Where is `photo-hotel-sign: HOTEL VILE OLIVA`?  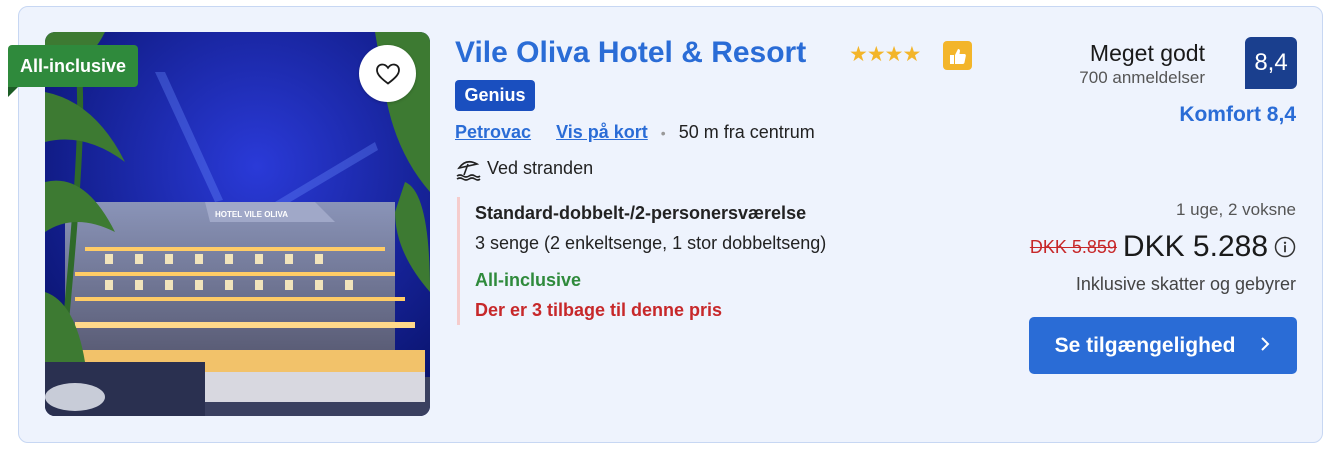
photo-hotel-sign: HOTEL VILE OLIVA is located at coordinates (251, 214).